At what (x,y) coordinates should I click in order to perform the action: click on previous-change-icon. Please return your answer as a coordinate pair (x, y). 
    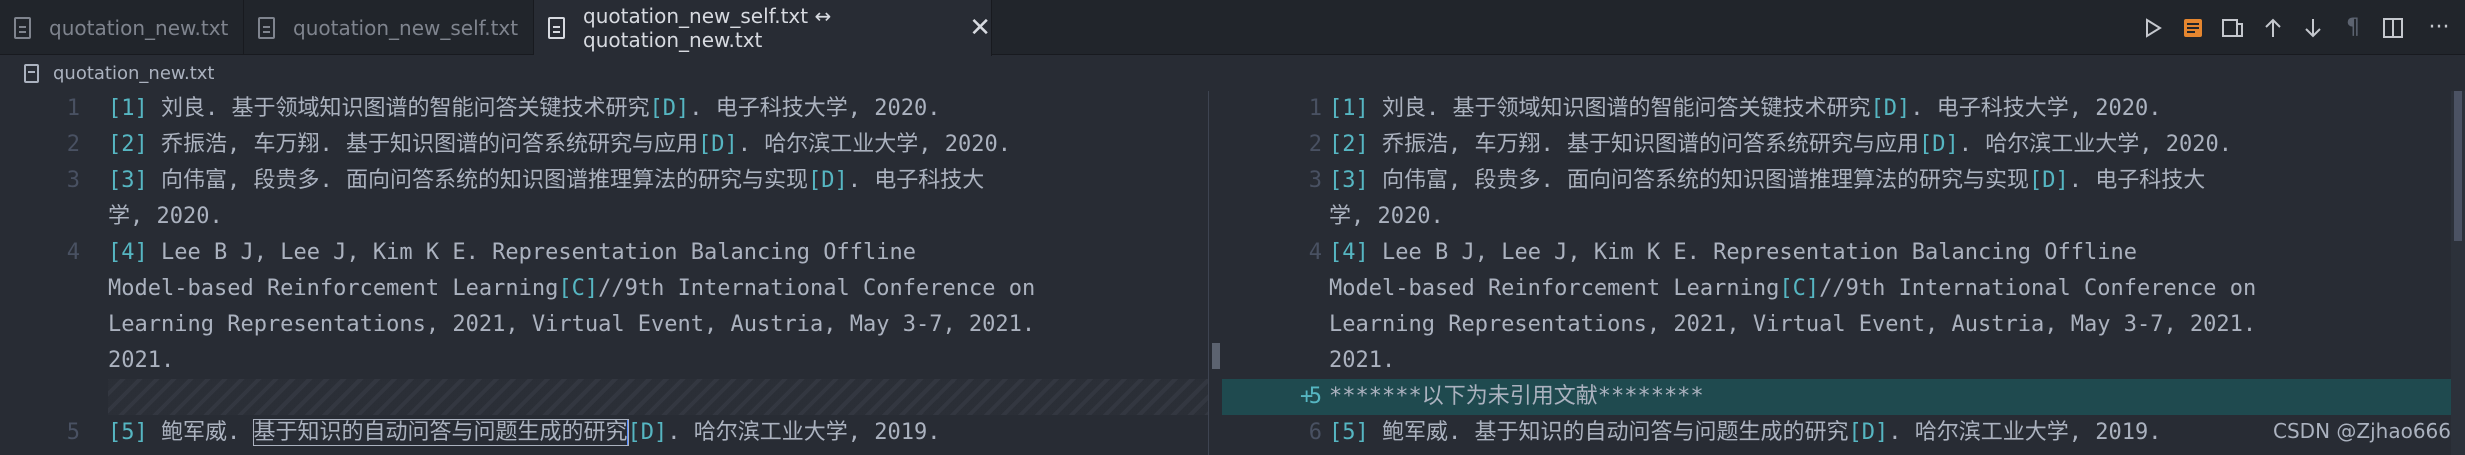
    Looking at the image, I should click on (2273, 27).